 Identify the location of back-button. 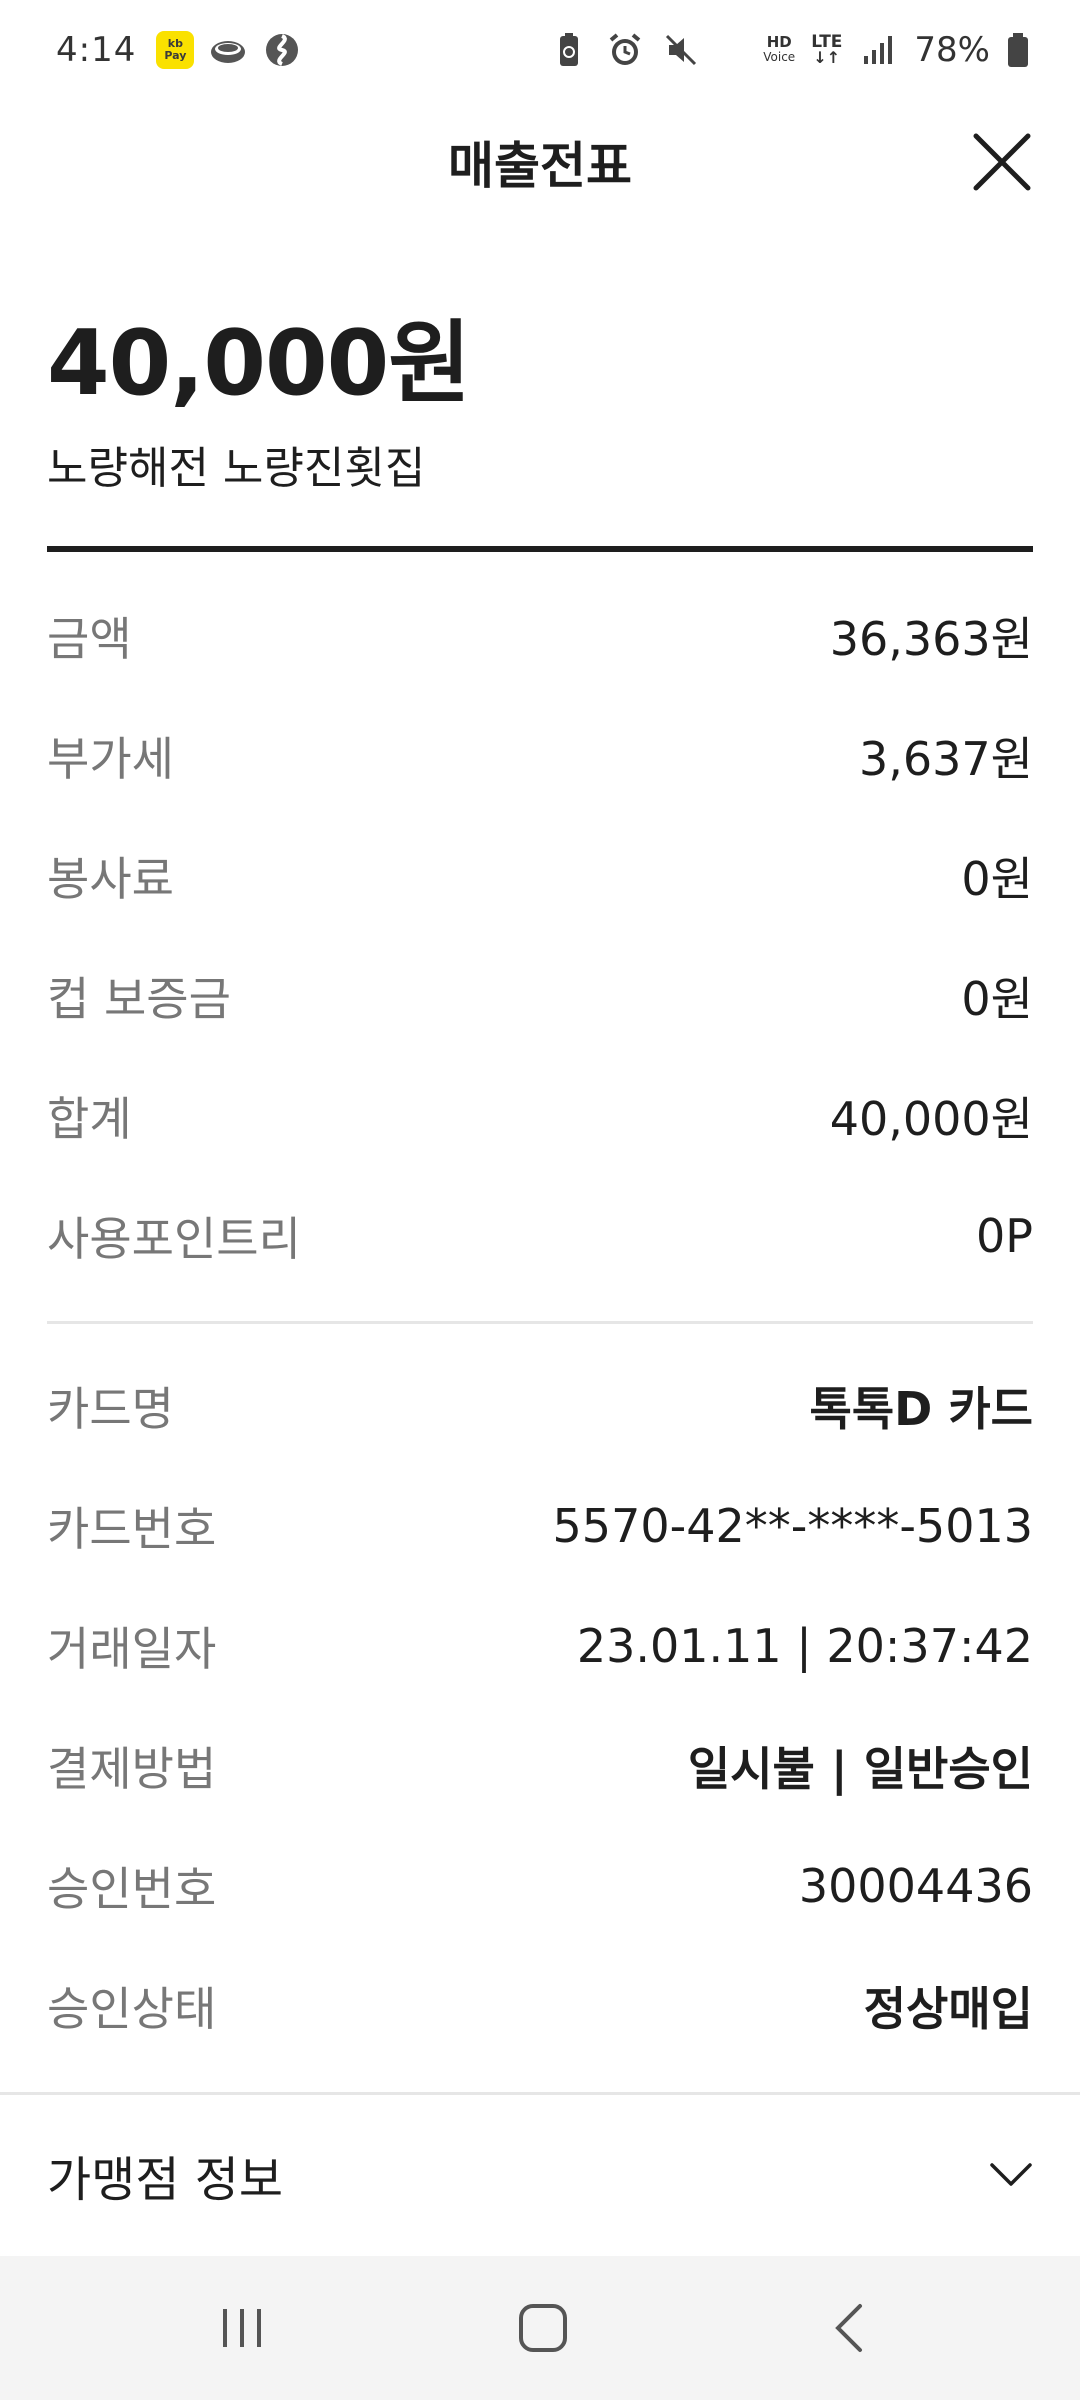
(848, 2328).